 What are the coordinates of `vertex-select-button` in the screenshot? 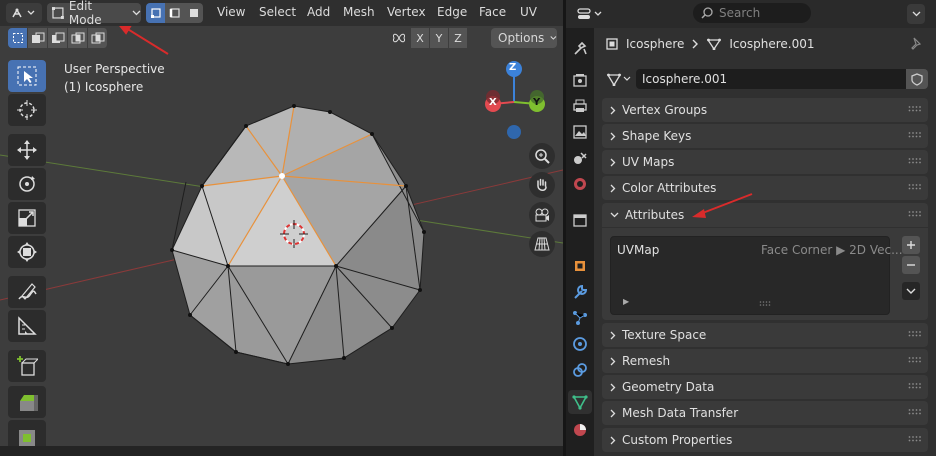 It's located at (155, 13).